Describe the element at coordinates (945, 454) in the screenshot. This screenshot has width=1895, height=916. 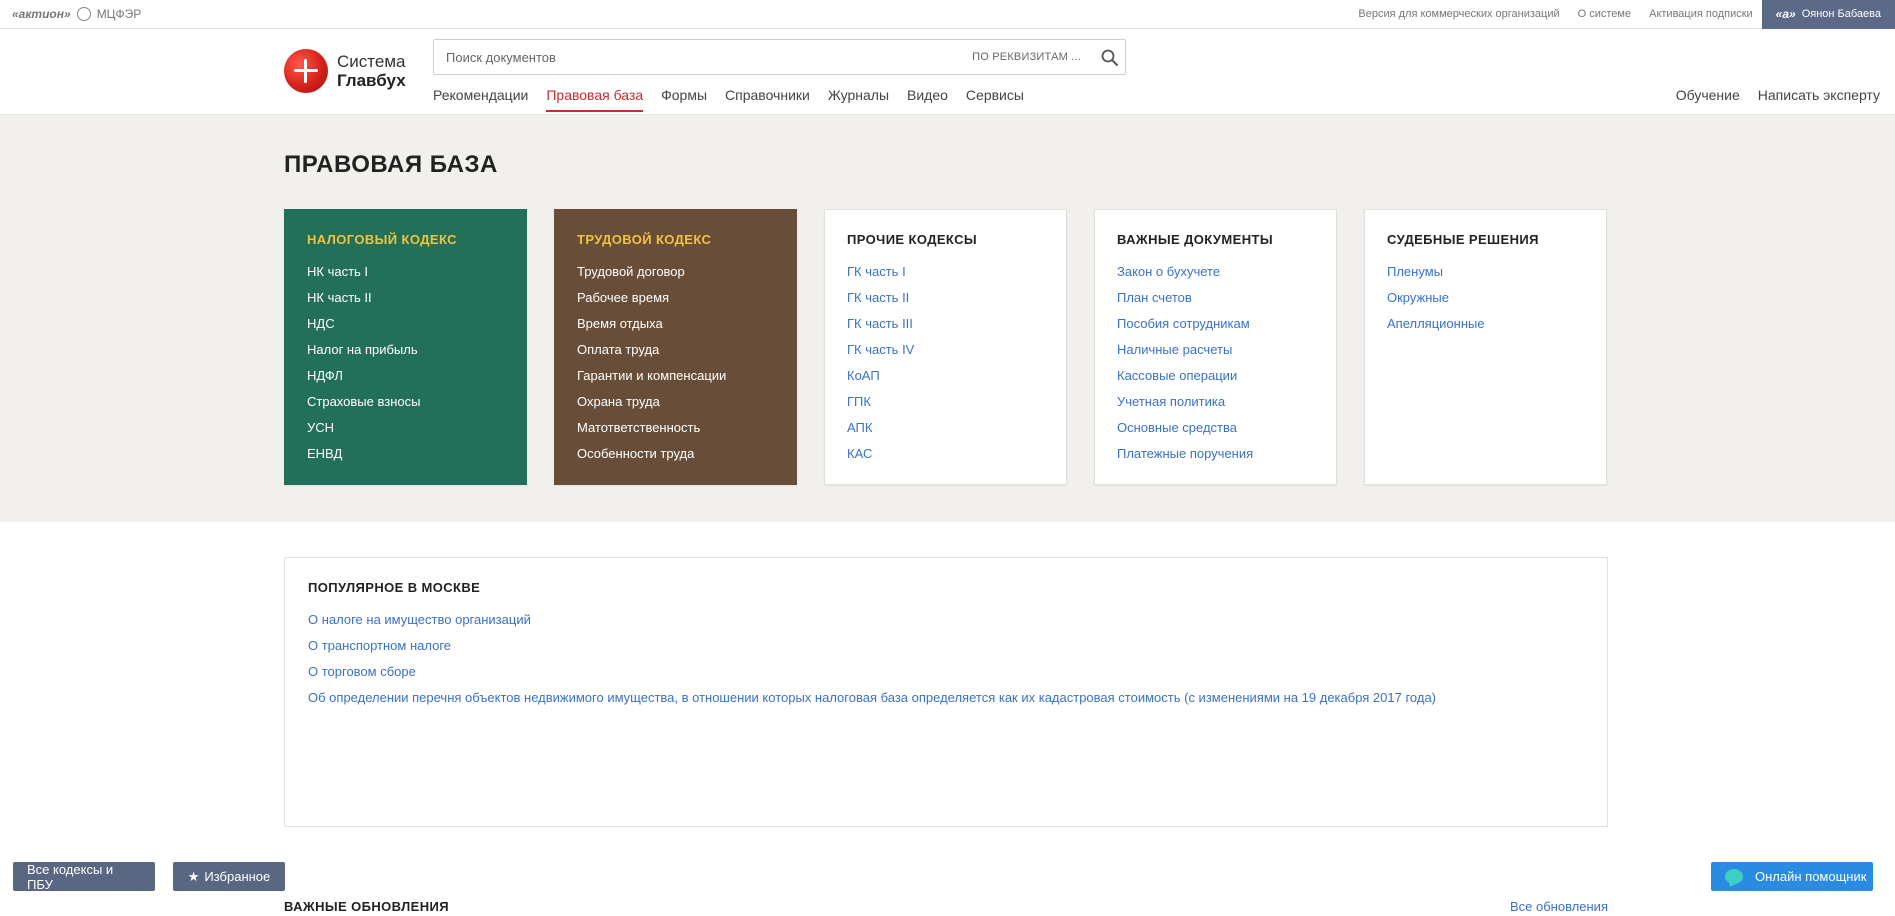
I see `list-item: КАС` at that location.